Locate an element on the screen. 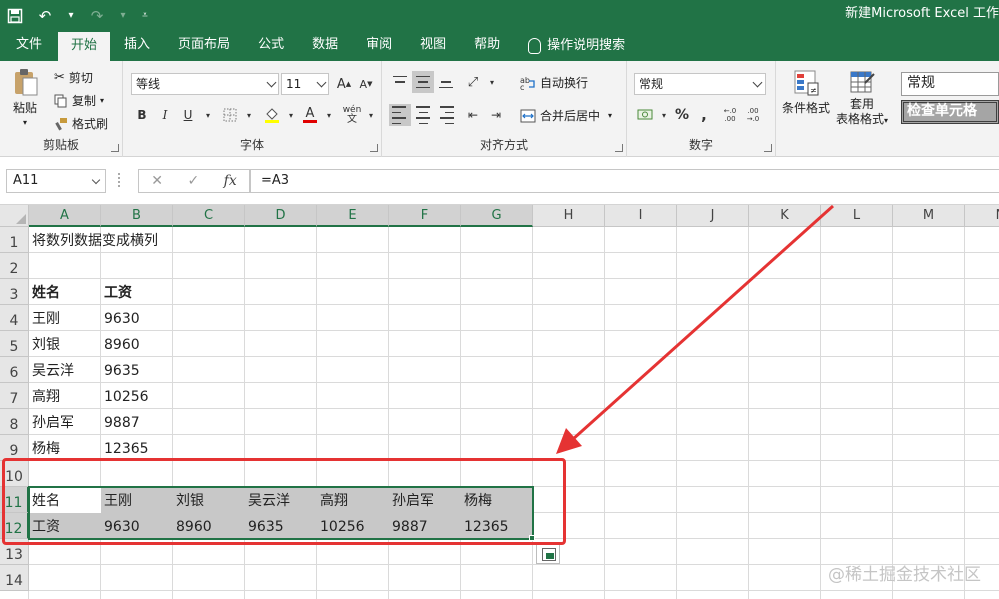  increase-decimal-button: ←.0.00 is located at coordinates (730, 115).